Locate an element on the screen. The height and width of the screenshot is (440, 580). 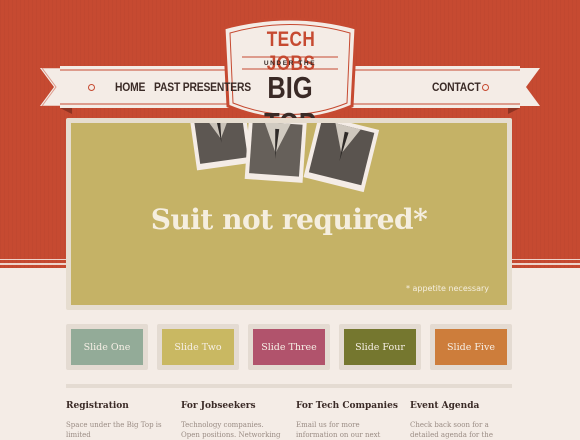
slide-two-button: Slide Two is located at coordinates (198, 347).